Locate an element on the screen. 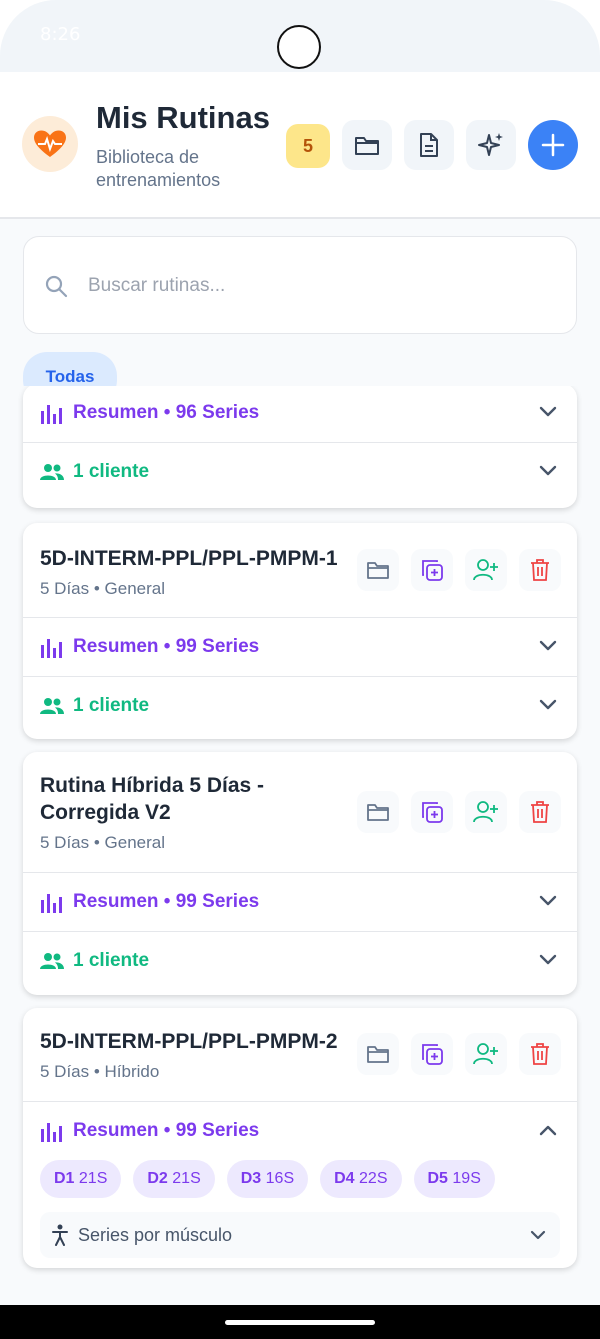 This screenshot has height=1339, width=600. day-label: D4 is located at coordinates (344, 1178).